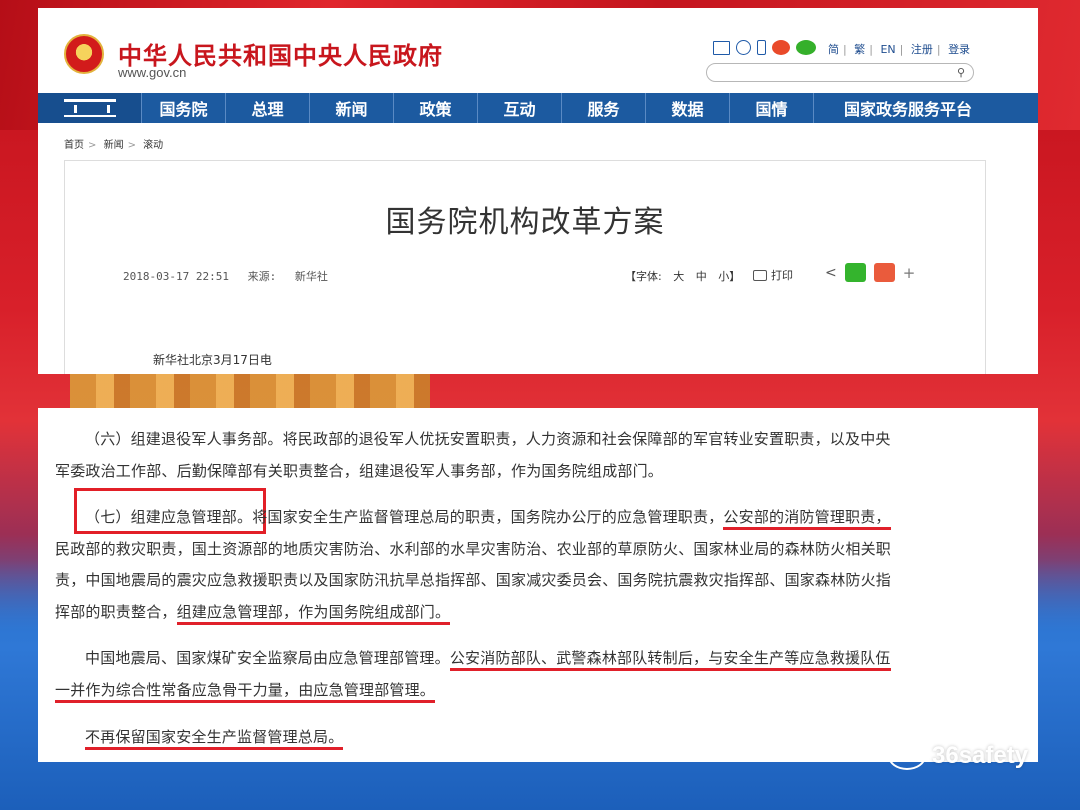 Image resolution: width=1080 pixels, height=810 pixels. I want to click on tiananmen-logo-icon, so click(90, 108).